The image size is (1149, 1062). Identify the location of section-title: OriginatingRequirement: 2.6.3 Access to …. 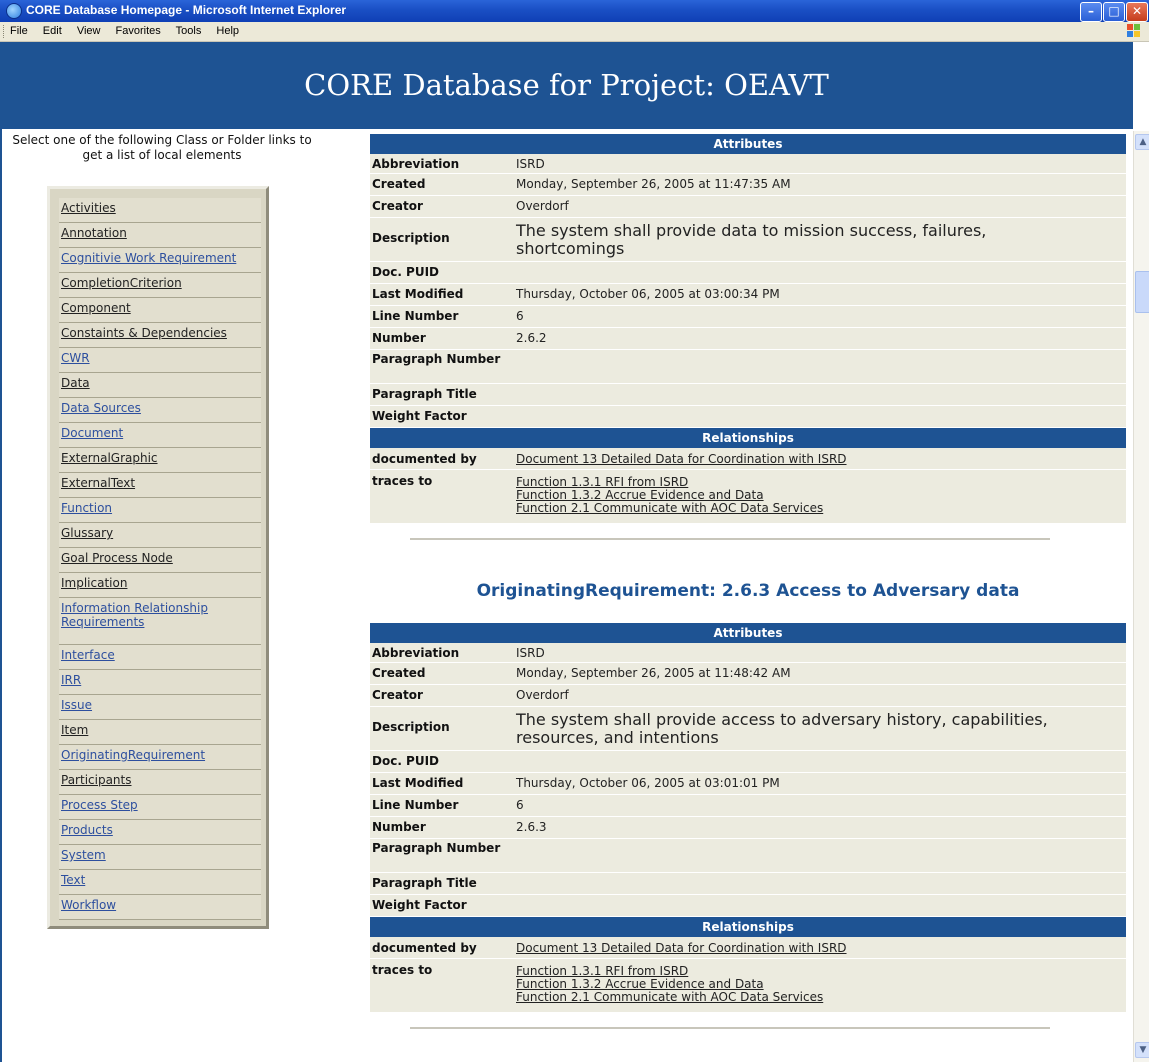
(748, 591).